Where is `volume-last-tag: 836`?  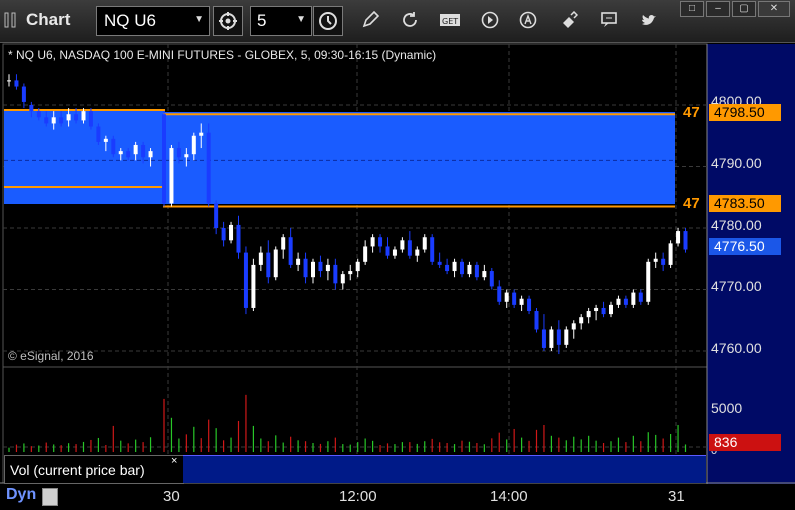
volume-last-tag: 836 is located at coordinates (745, 442).